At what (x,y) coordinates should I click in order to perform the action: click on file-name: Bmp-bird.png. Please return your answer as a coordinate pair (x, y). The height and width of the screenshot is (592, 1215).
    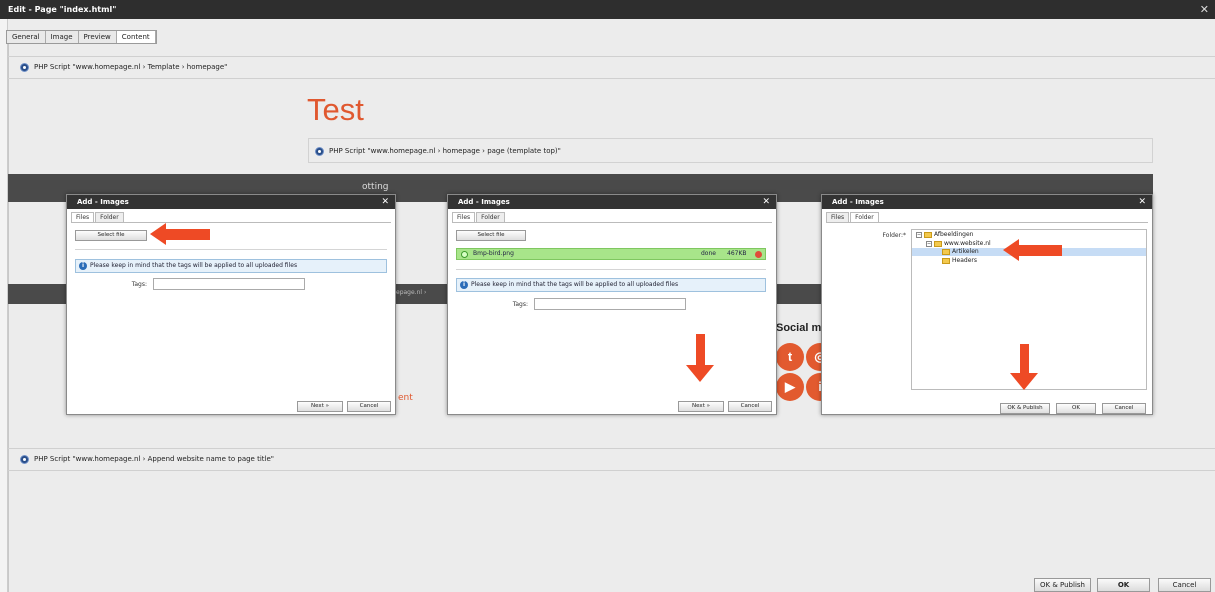
    Looking at the image, I should click on (493, 253).